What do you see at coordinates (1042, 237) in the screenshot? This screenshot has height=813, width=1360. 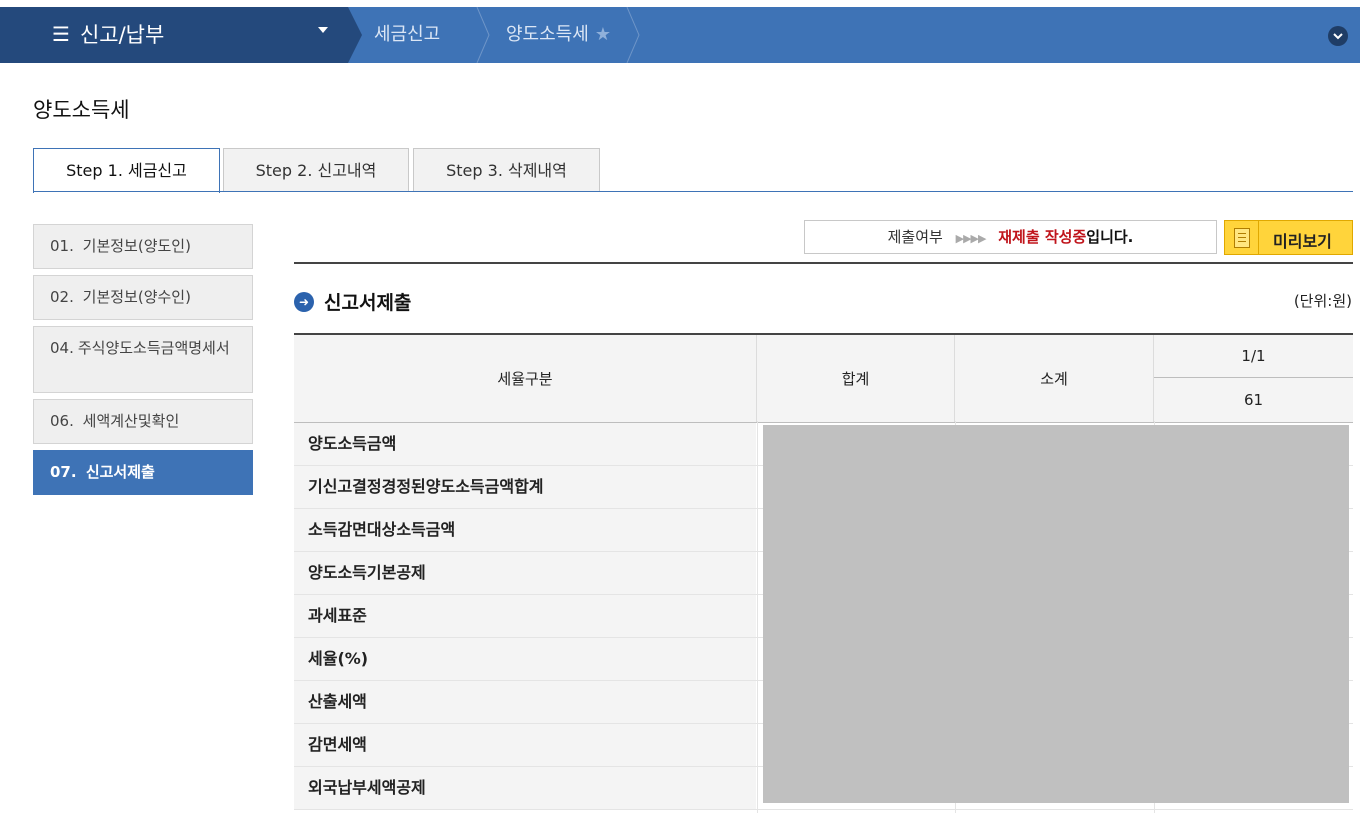 I see `status-highlight: 재제출 작성중` at bounding box center [1042, 237].